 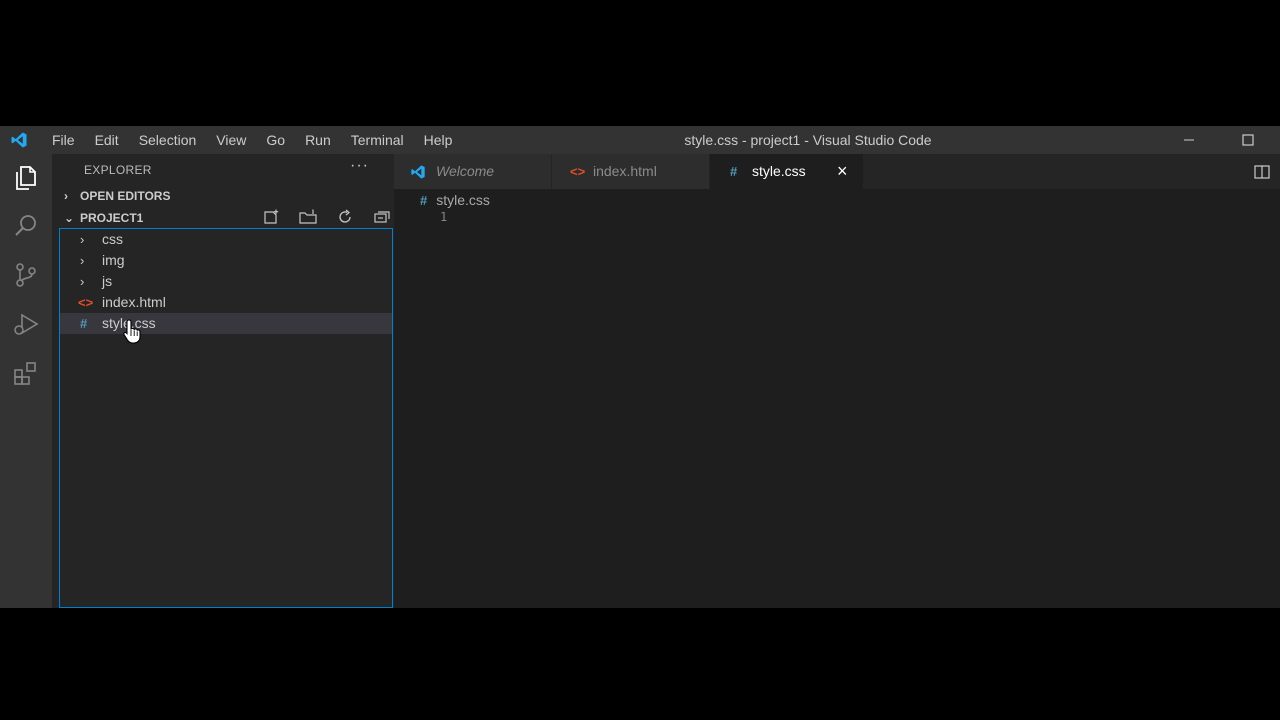 I want to click on search-icon, so click(x=25, y=225).